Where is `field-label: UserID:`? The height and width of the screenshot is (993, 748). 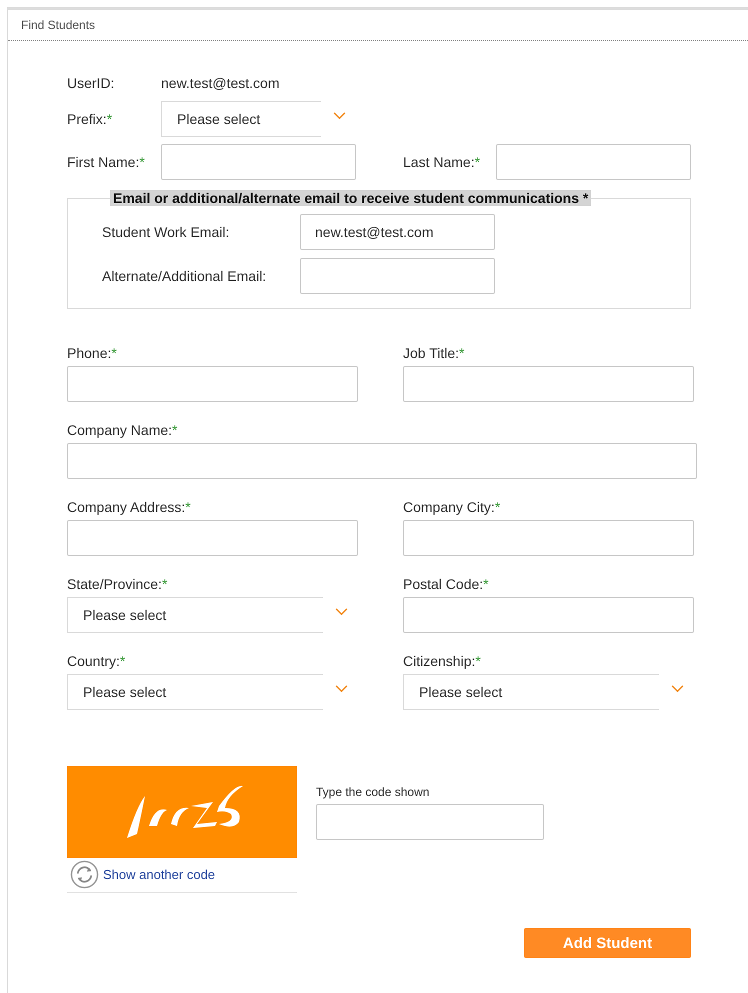
field-label: UserID: is located at coordinates (91, 83).